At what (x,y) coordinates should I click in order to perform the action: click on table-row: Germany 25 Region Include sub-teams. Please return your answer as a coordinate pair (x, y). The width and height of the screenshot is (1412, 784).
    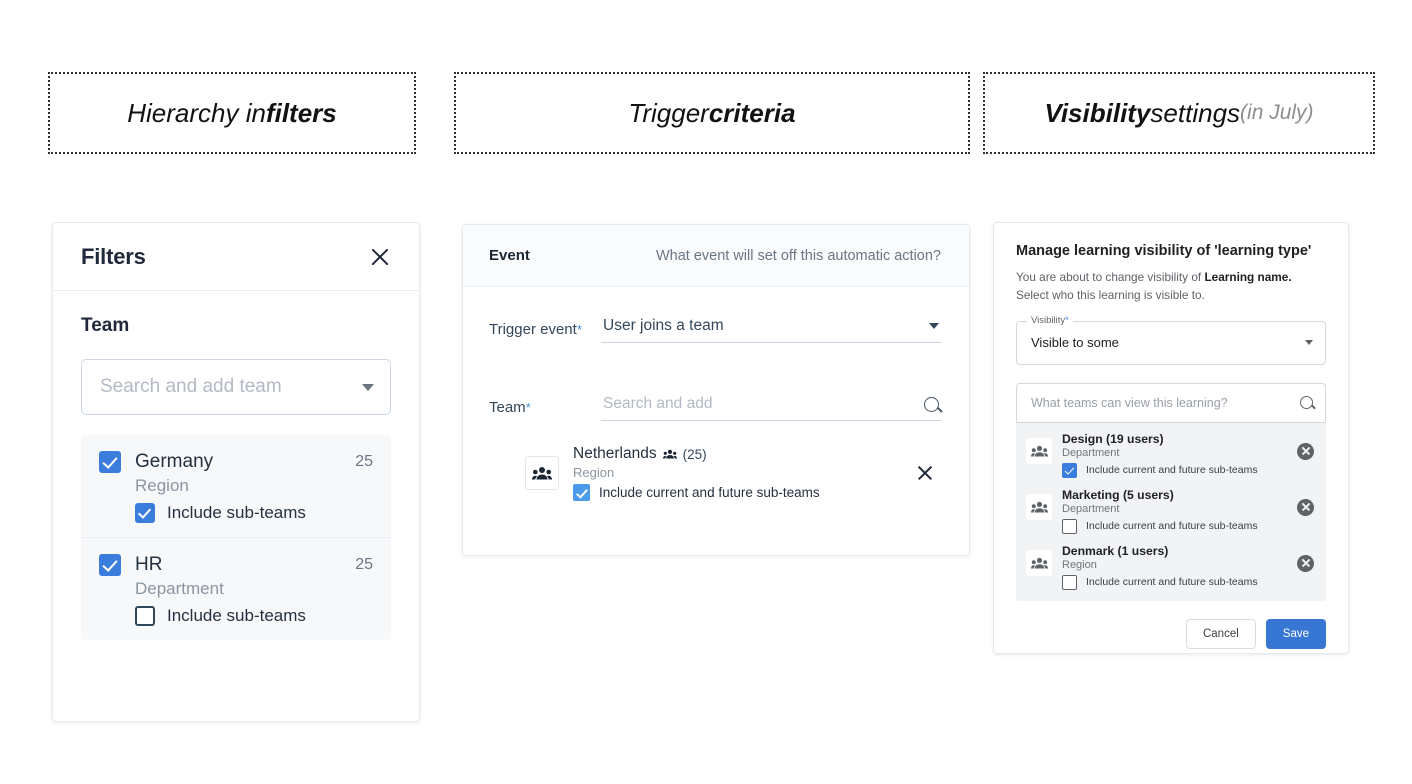
    Looking at the image, I should click on (236, 486).